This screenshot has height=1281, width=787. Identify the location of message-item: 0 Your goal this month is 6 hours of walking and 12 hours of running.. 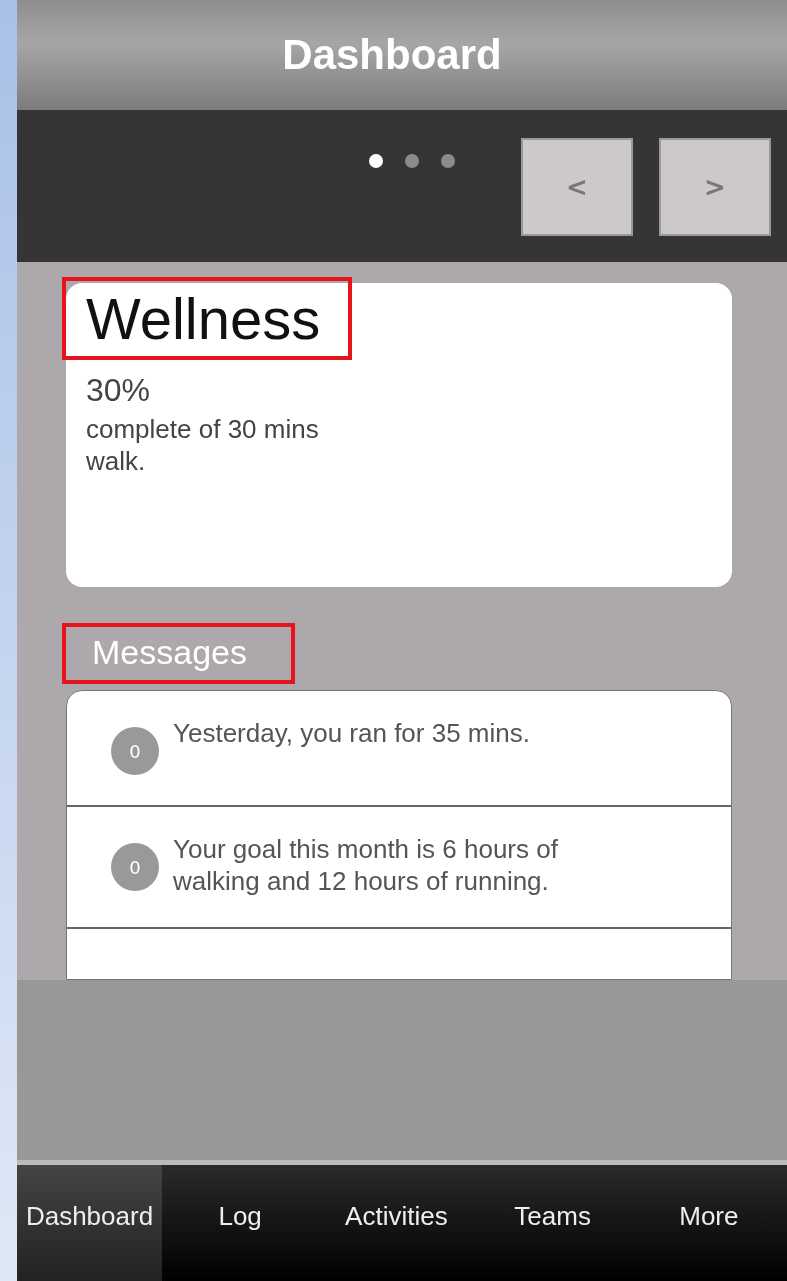
(399, 868).